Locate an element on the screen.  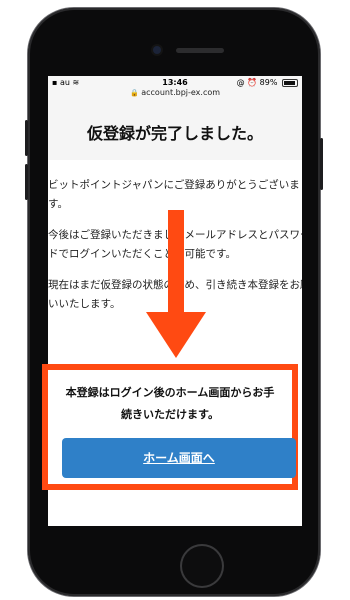
down-arrow-icon is located at coordinates (176, 265).